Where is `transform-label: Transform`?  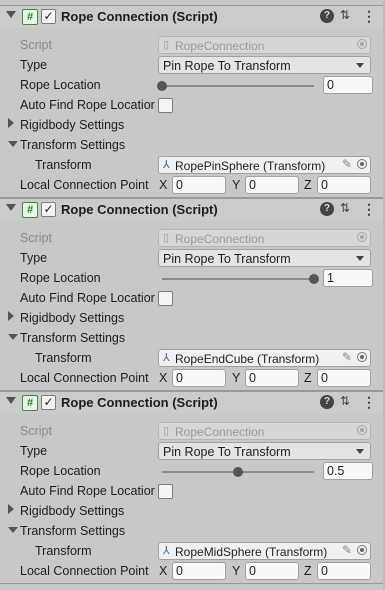
transform-label: Transform is located at coordinates (63, 551).